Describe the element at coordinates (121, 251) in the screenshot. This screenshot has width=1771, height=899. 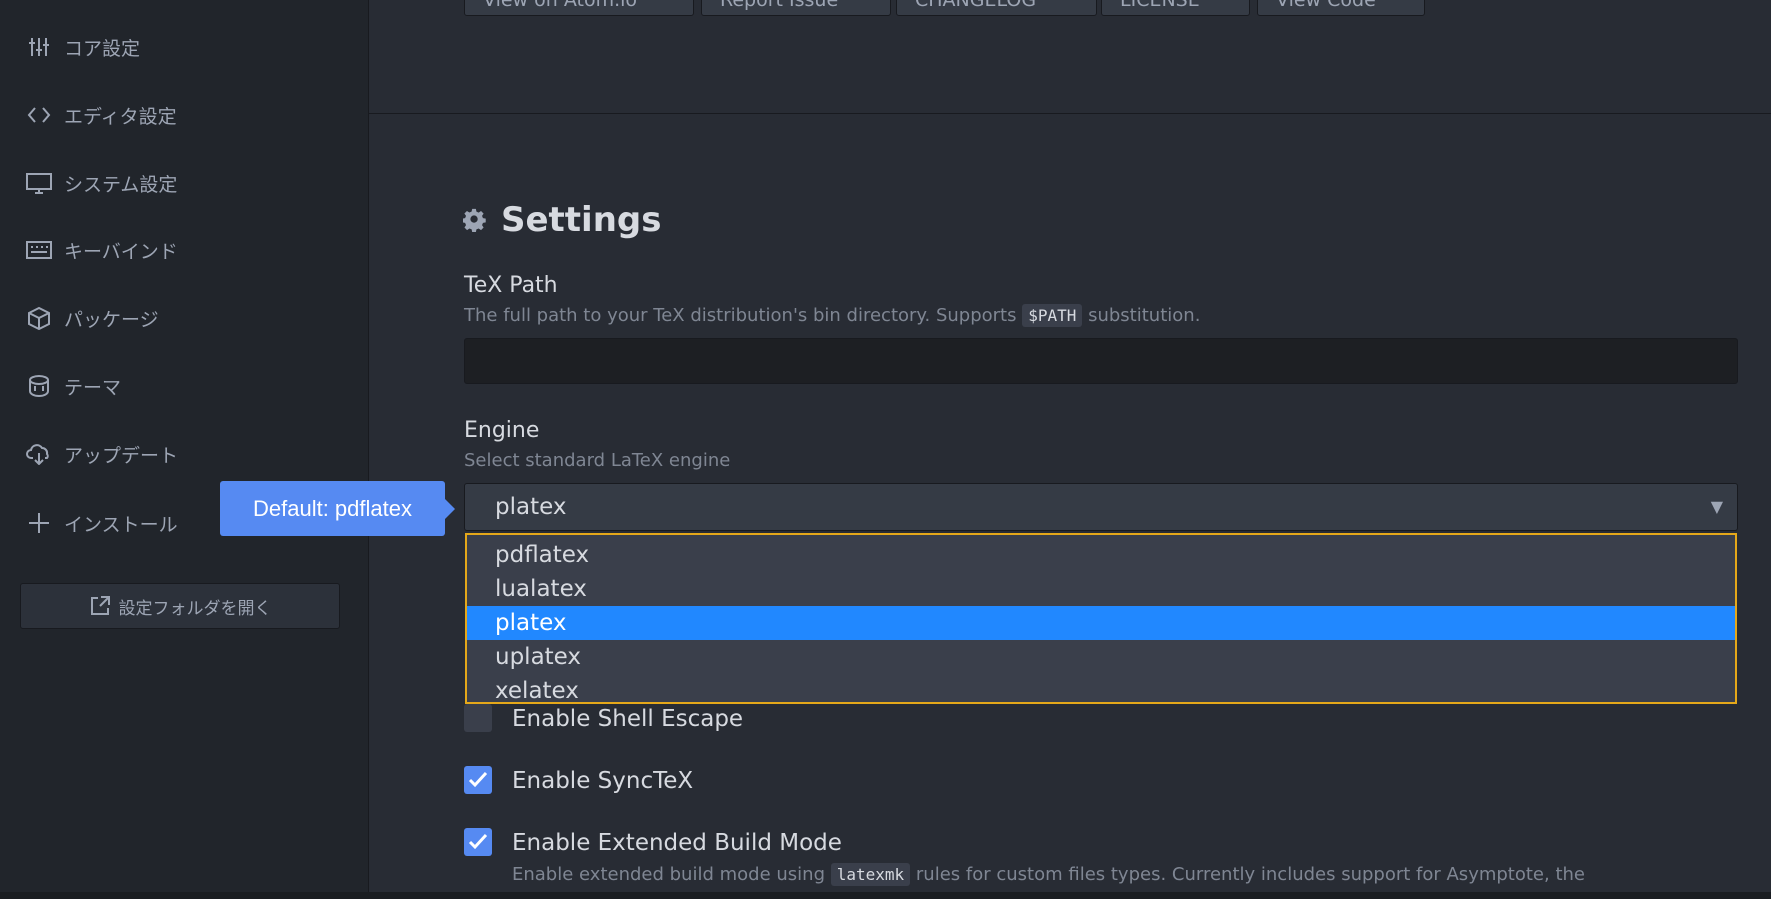
I see `sidebar-item-label: キーバインド` at that location.